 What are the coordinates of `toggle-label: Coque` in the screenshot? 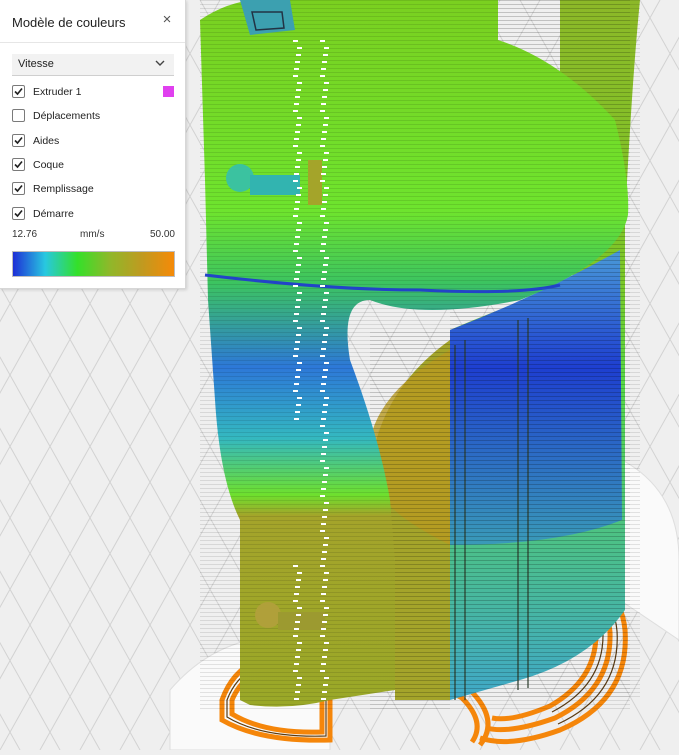 It's located at (48, 165).